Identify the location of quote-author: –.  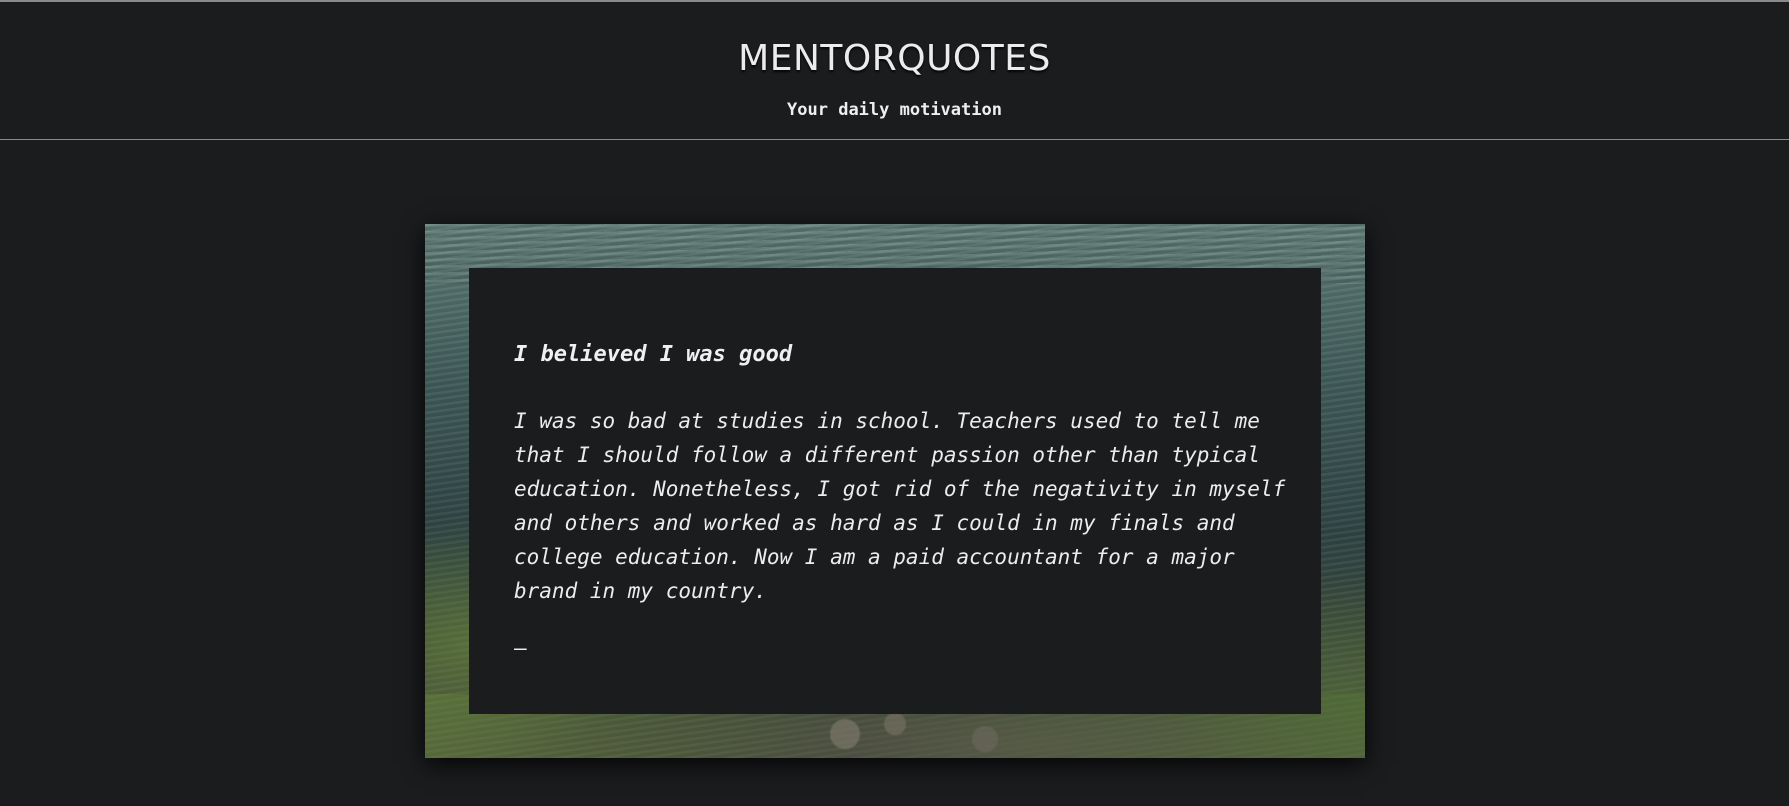
(520, 648).